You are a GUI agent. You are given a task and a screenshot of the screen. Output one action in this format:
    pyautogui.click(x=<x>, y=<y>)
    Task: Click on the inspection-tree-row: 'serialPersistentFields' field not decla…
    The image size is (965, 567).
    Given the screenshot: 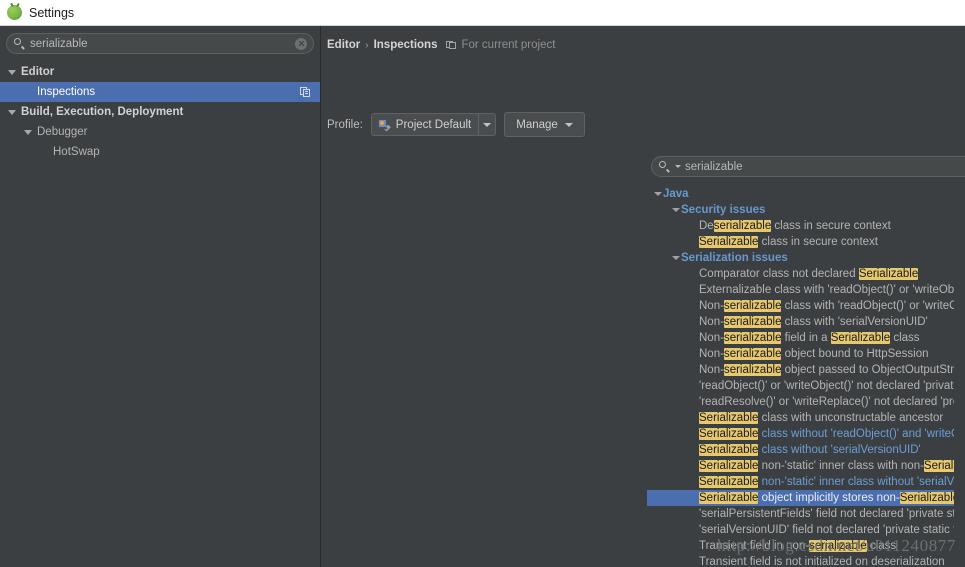 What is the action you would take?
    pyautogui.click(x=806, y=514)
    